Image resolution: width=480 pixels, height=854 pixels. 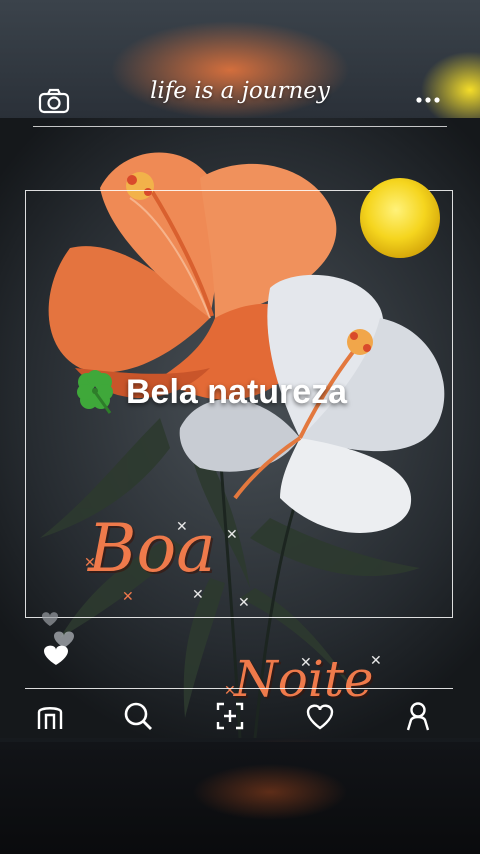 I want to click on heart-icon, so click(x=320, y=717).